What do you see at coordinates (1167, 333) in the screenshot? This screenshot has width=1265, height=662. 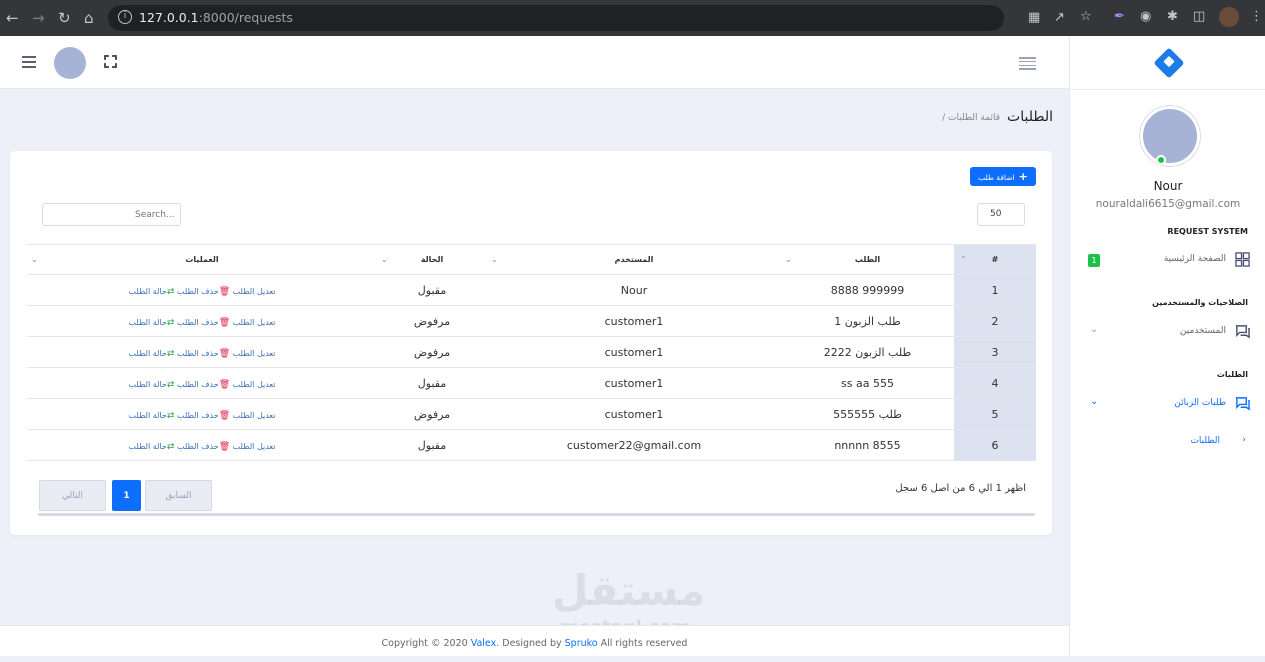 I see `sidebar-item-users: ⌄ المستخدمين` at bounding box center [1167, 333].